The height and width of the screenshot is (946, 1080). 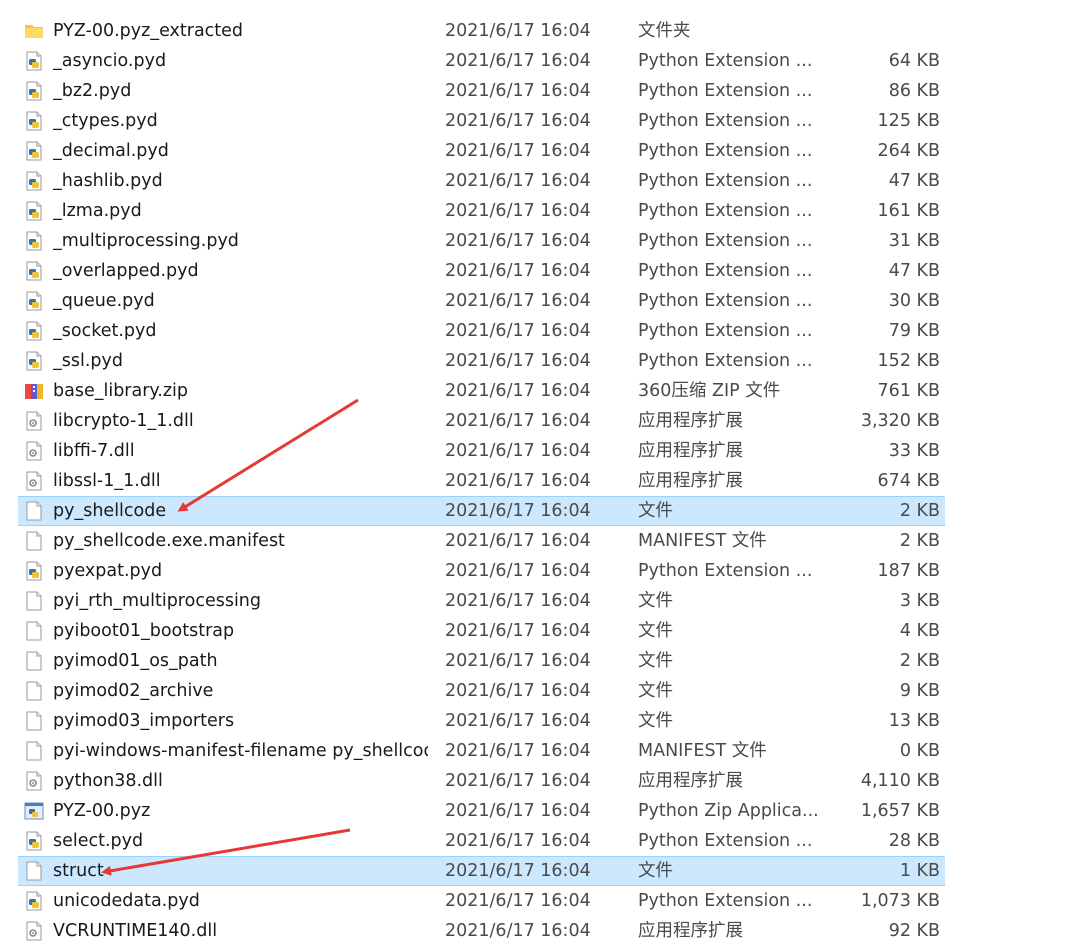 What do you see at coordinates (908, 361) in the screenshot?
I see `file-size: 152 KB` at bounding box center [908, 361].